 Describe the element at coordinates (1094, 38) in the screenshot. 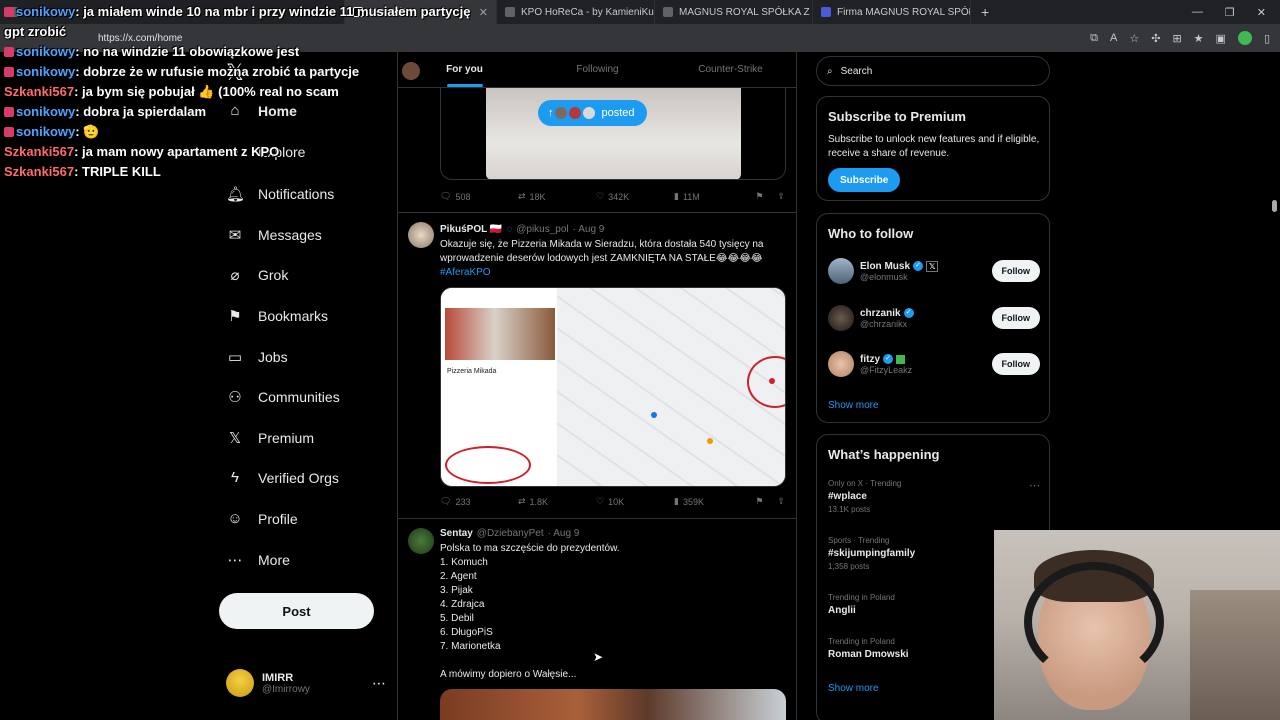

I see `open-app-icon: ⧉` at that location.